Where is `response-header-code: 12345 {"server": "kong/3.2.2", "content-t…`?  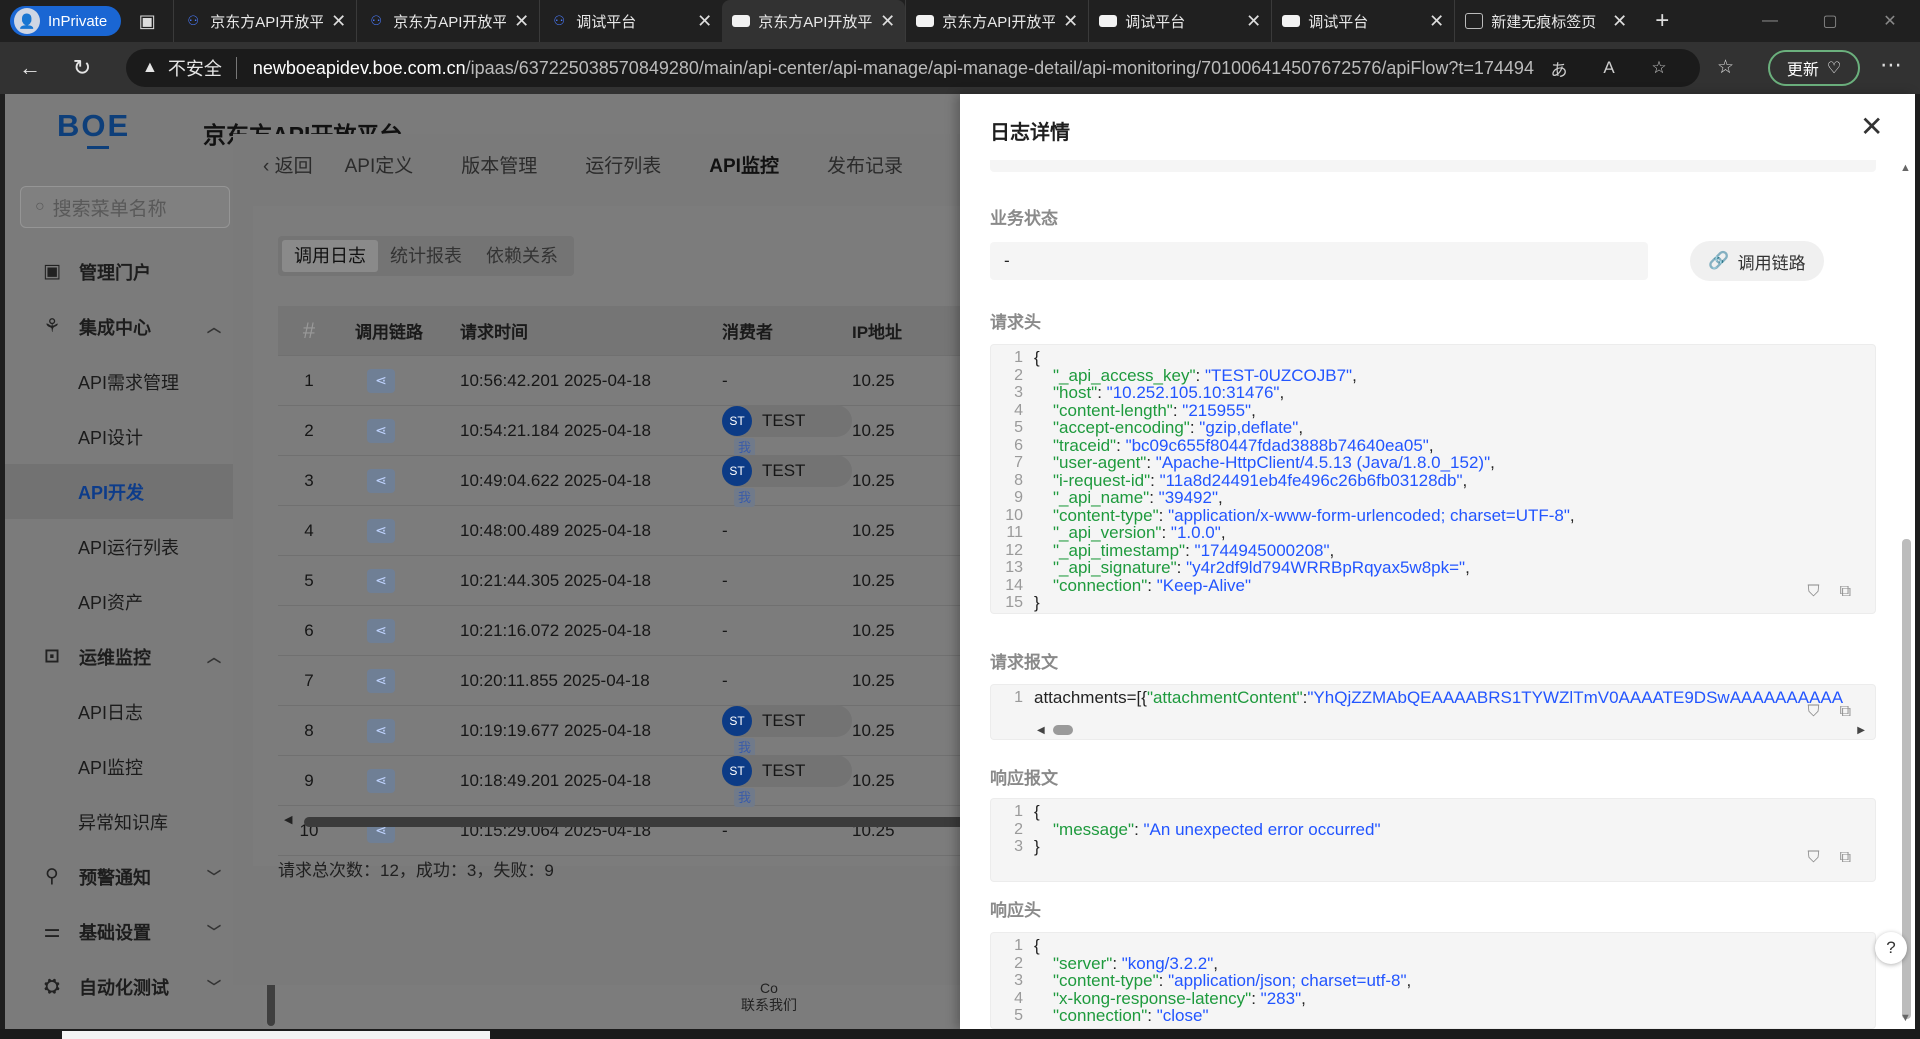
response-header-code: 12345 {"server": "kong/3.2.2", "content-t… is located at coordinates (1433, 980).